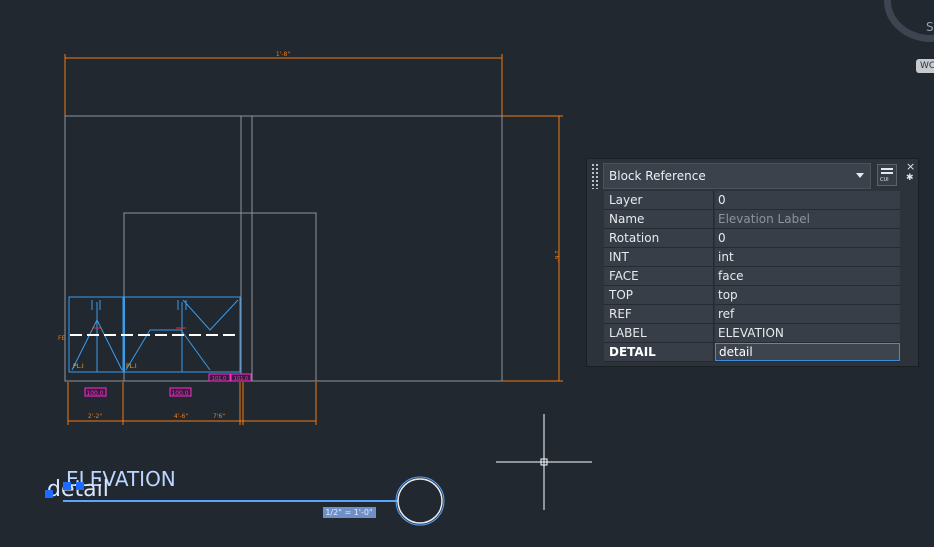  What do you see at coordinates (807, 219) in the screenshot?
I see `property-value: Elevation Label` at bounding box center [807, 219].